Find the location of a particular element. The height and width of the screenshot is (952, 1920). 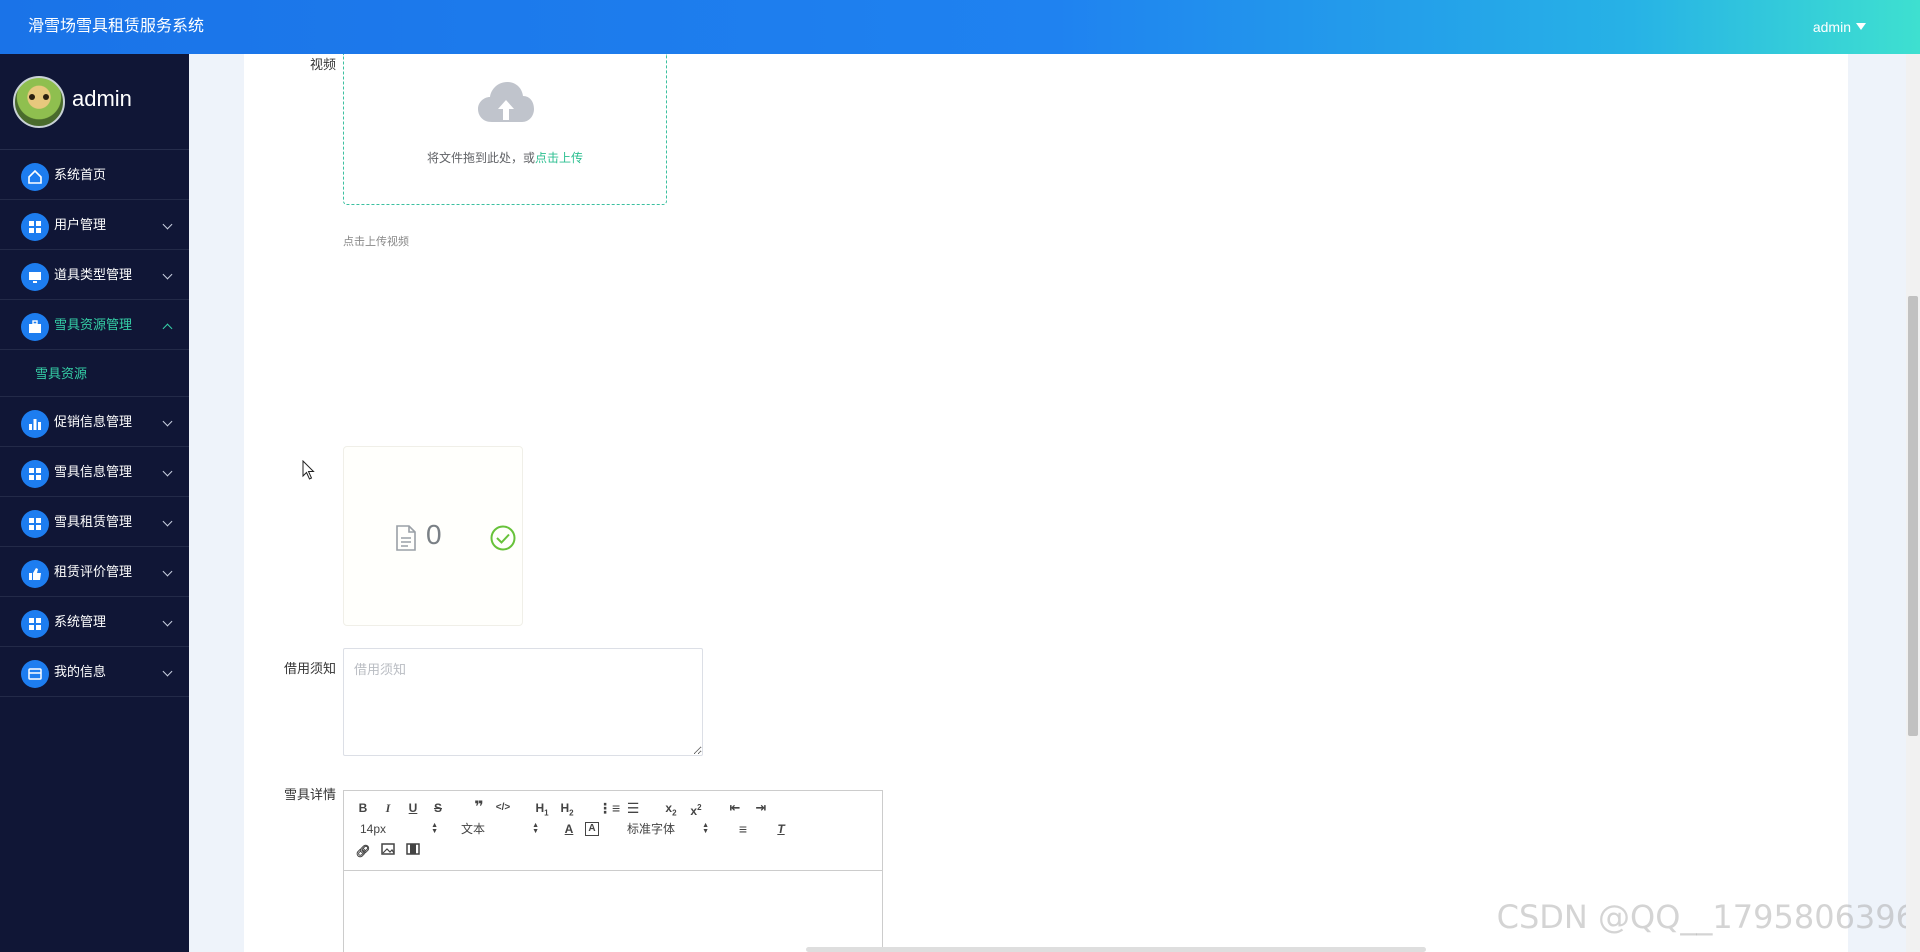

editor-content is located at coordinates (613, 911).